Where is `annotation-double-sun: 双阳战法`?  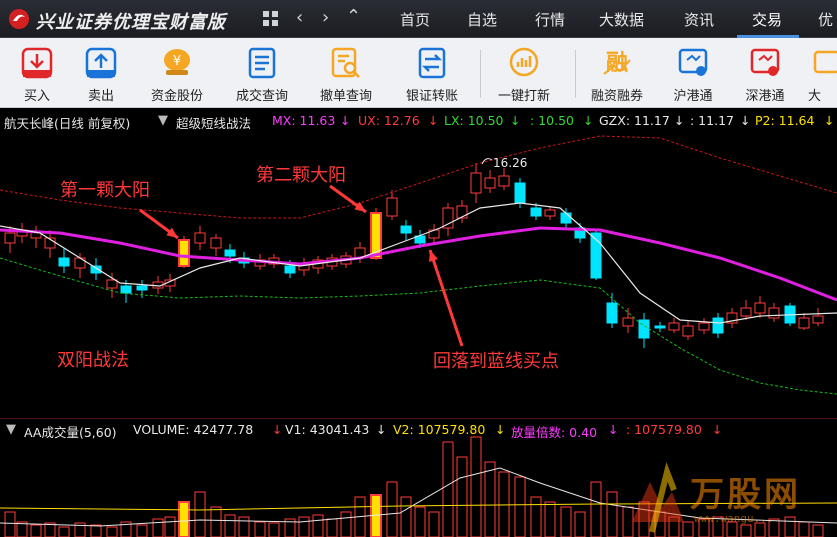 annotation-double-sun: 双阳战法 is located at coordinates (93, 360).